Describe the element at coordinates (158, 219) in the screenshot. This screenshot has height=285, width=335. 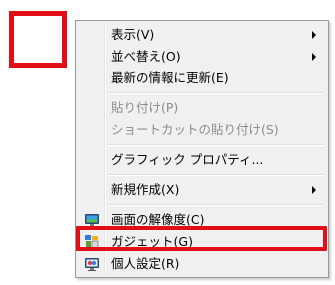
I see `menu-item-label: 画面の解像度(C)` at that location.